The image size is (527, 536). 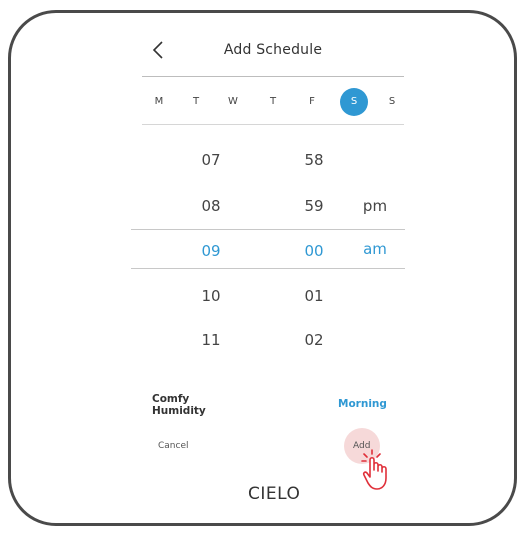 I want to click on day-wednesday: W, so click(x=233, y=102).